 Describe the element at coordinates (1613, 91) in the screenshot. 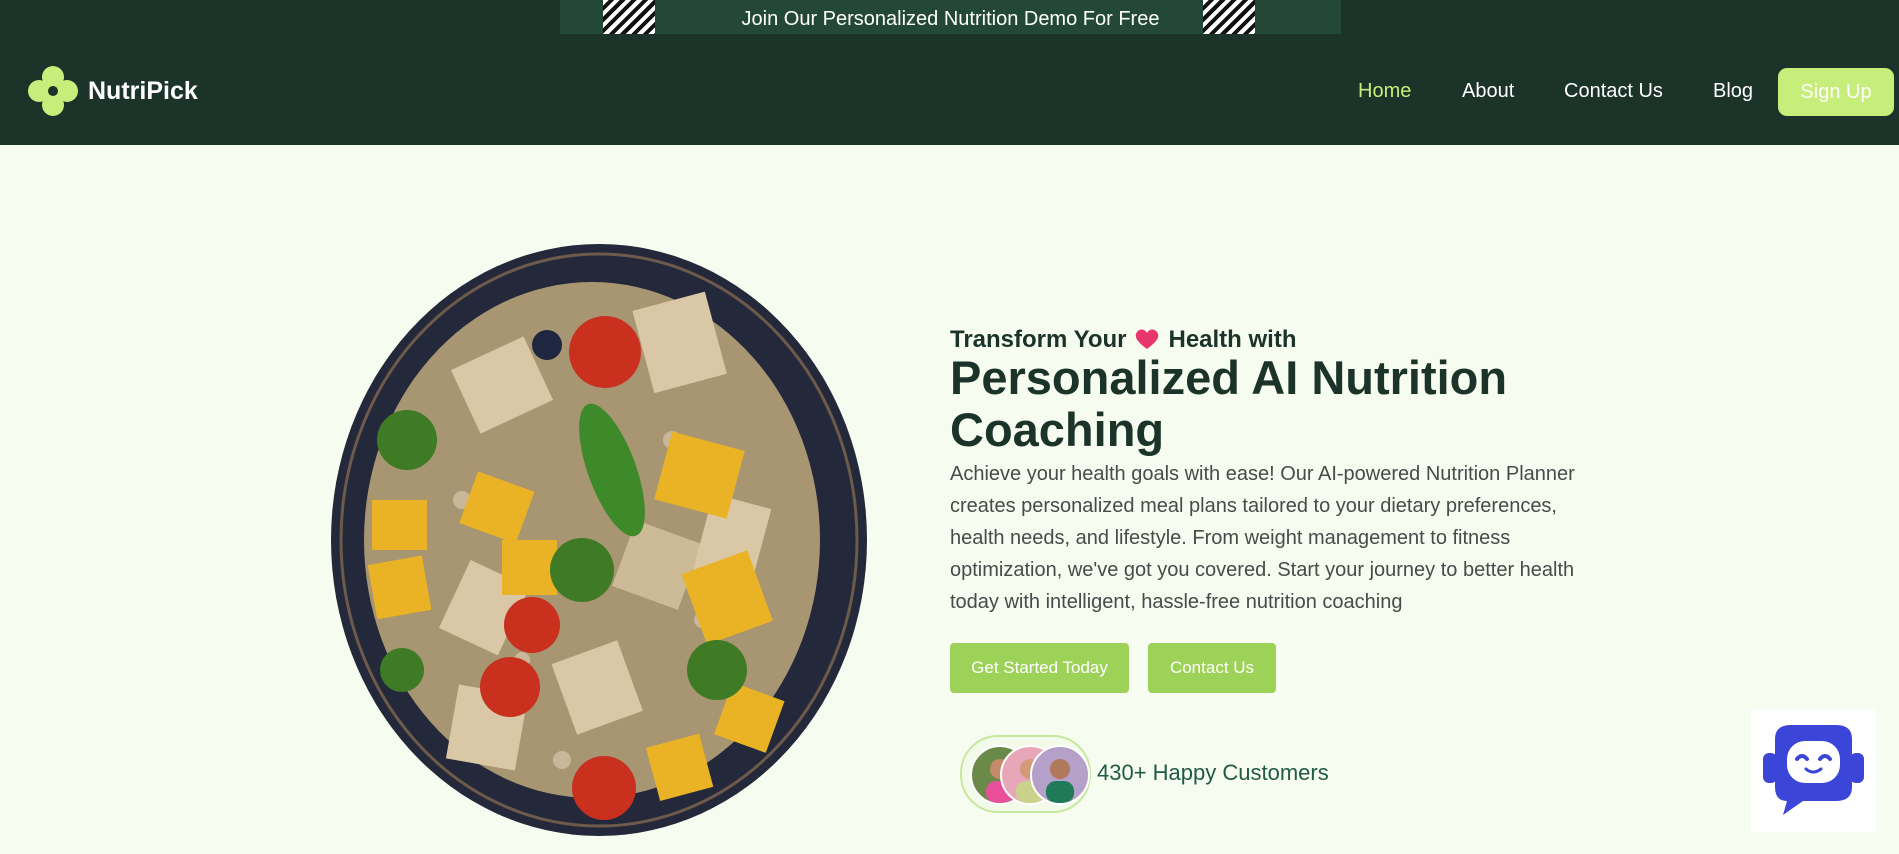

I see `nav-contact-us: Contact Us` at that location.